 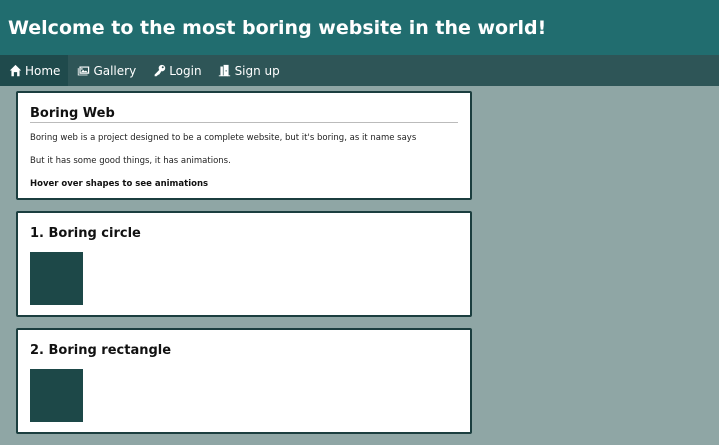 I want to click on key-icon, so click(x=159, y=71).